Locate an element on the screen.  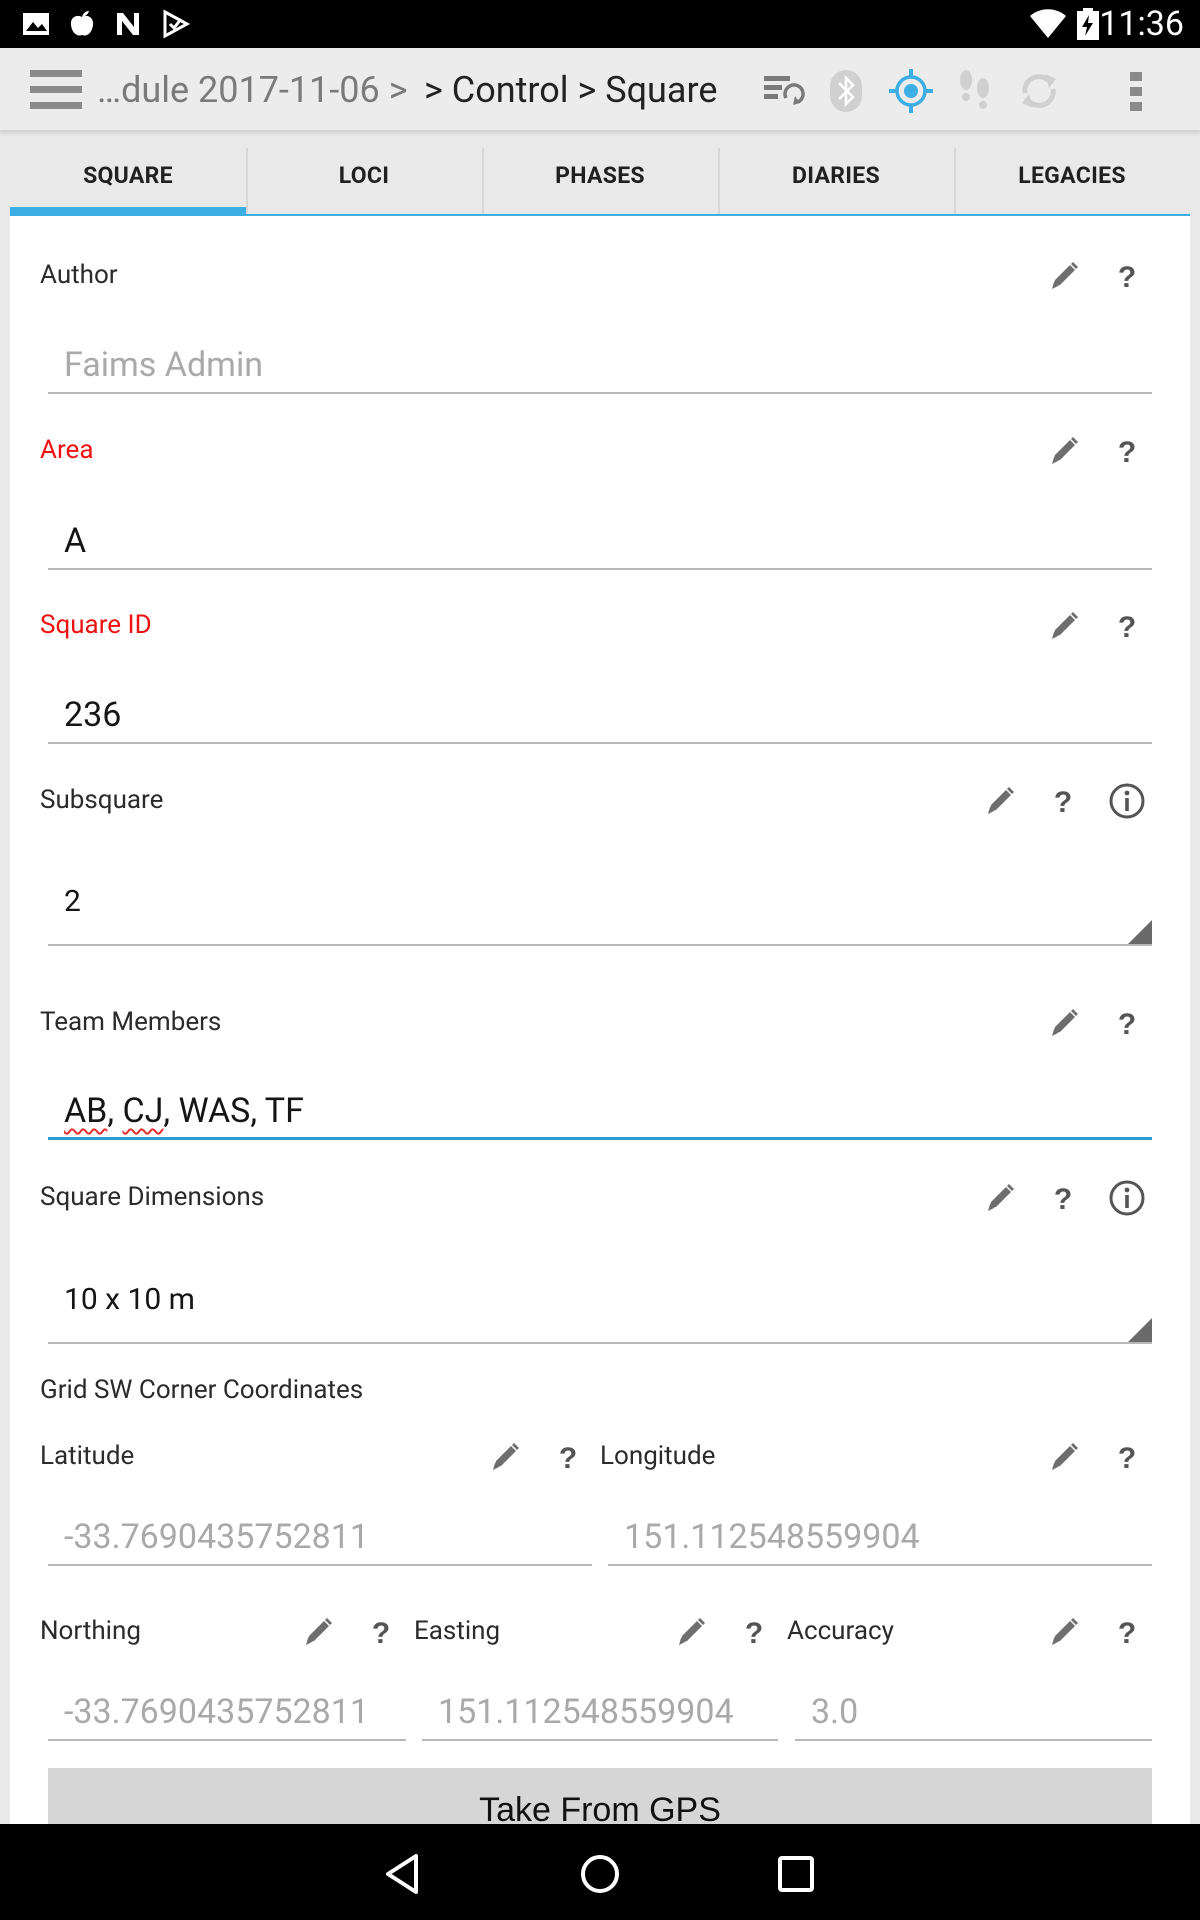
accuracy-help-icon is located at coordinates (1127, 1632).